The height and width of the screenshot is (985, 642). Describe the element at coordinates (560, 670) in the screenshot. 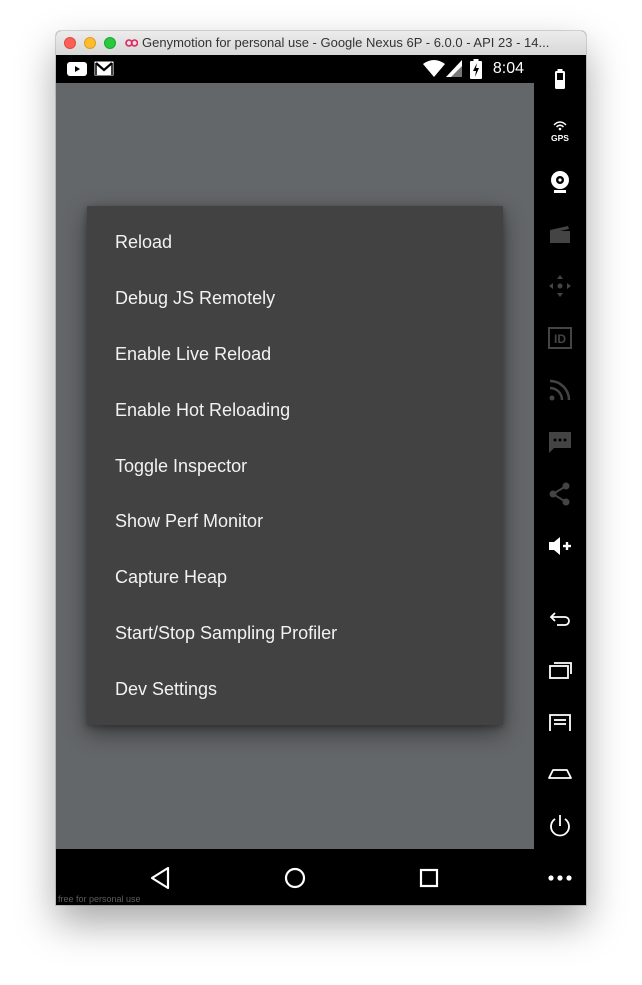

I see `recent-apps-icon` at that location.